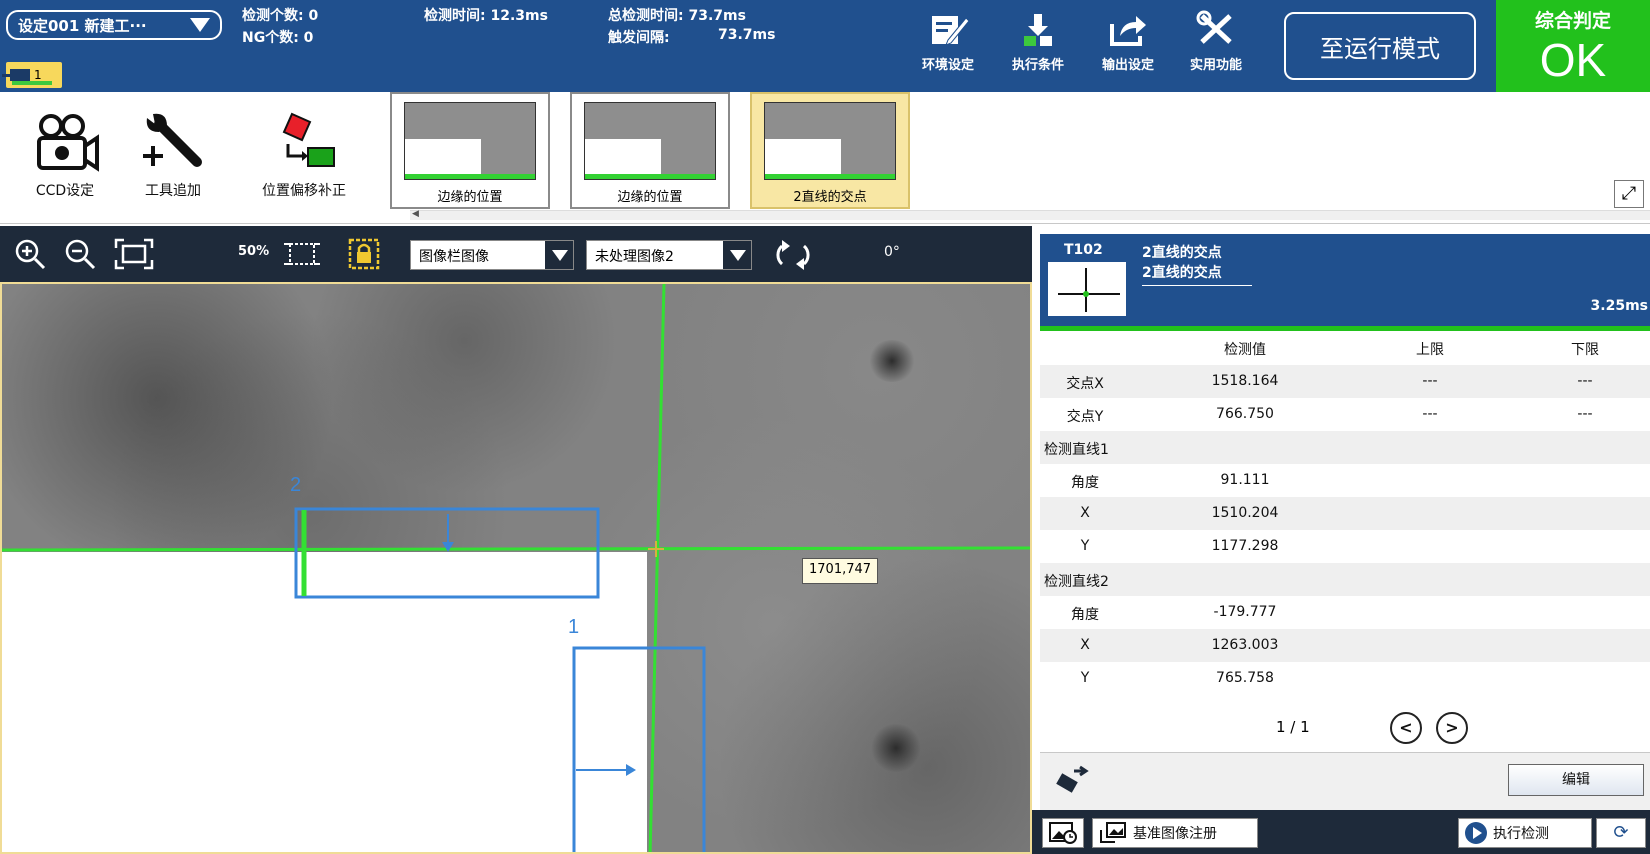 This screenshot has height=854, width=1650. I want to click on output-settings-button: 输出设定, so click(1128, 43).